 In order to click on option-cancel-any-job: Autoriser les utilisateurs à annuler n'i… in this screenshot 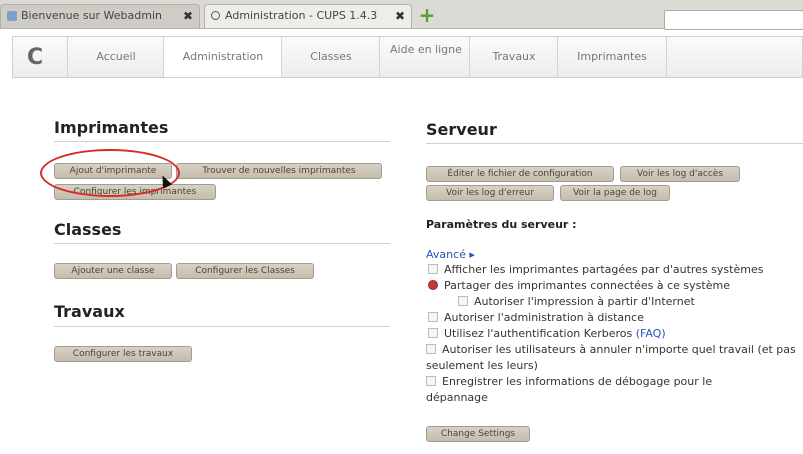, I will do `click(611, 358)`.